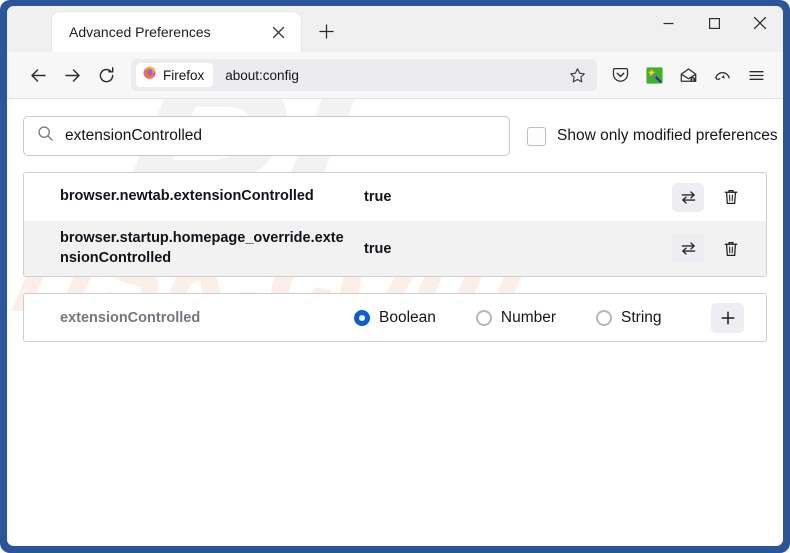 The height and width of the screenshot is (553, 790). Describe the element at coordinates (407, 317) in the screenshot. I see `type-label-boolean: Boolean` at that location.